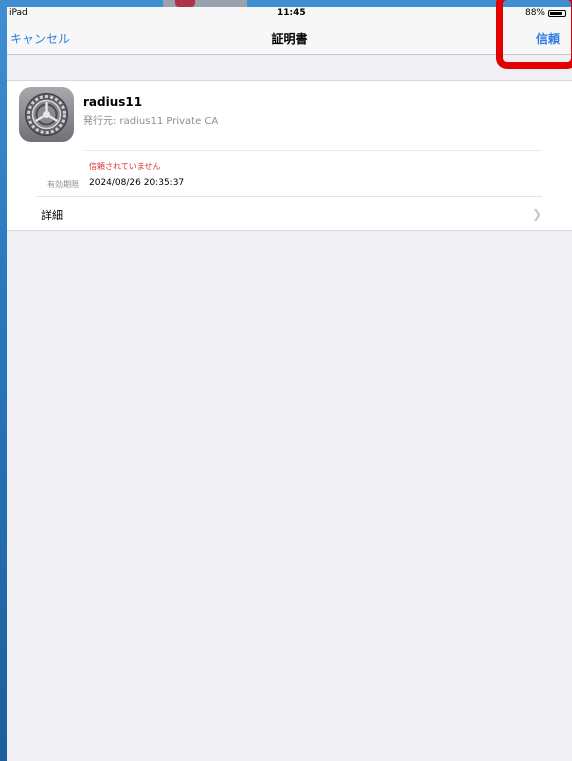 Image resolution: width=572 pixels, height=761 pixels. Describe the element at coordinates (289, 213) in the screenshot. I see `details-row: 詳細 ❯` at that location.